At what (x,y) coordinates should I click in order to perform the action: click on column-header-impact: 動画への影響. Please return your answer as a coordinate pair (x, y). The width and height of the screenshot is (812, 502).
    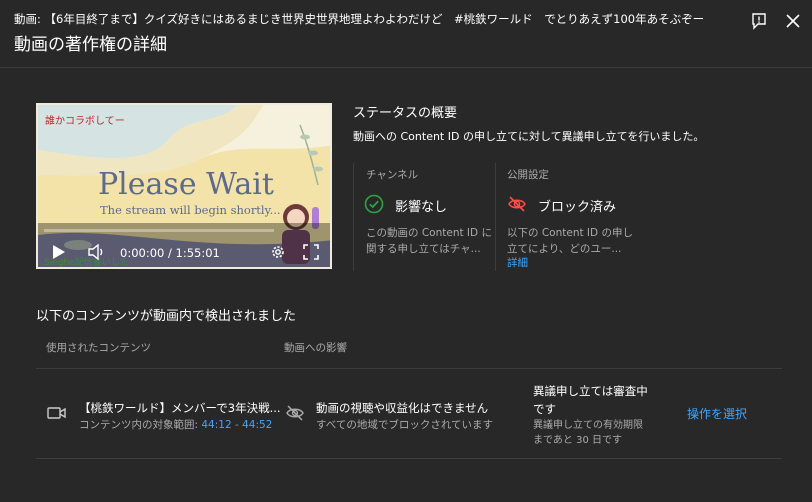
    Looking at the image, I should click on (315, 348).